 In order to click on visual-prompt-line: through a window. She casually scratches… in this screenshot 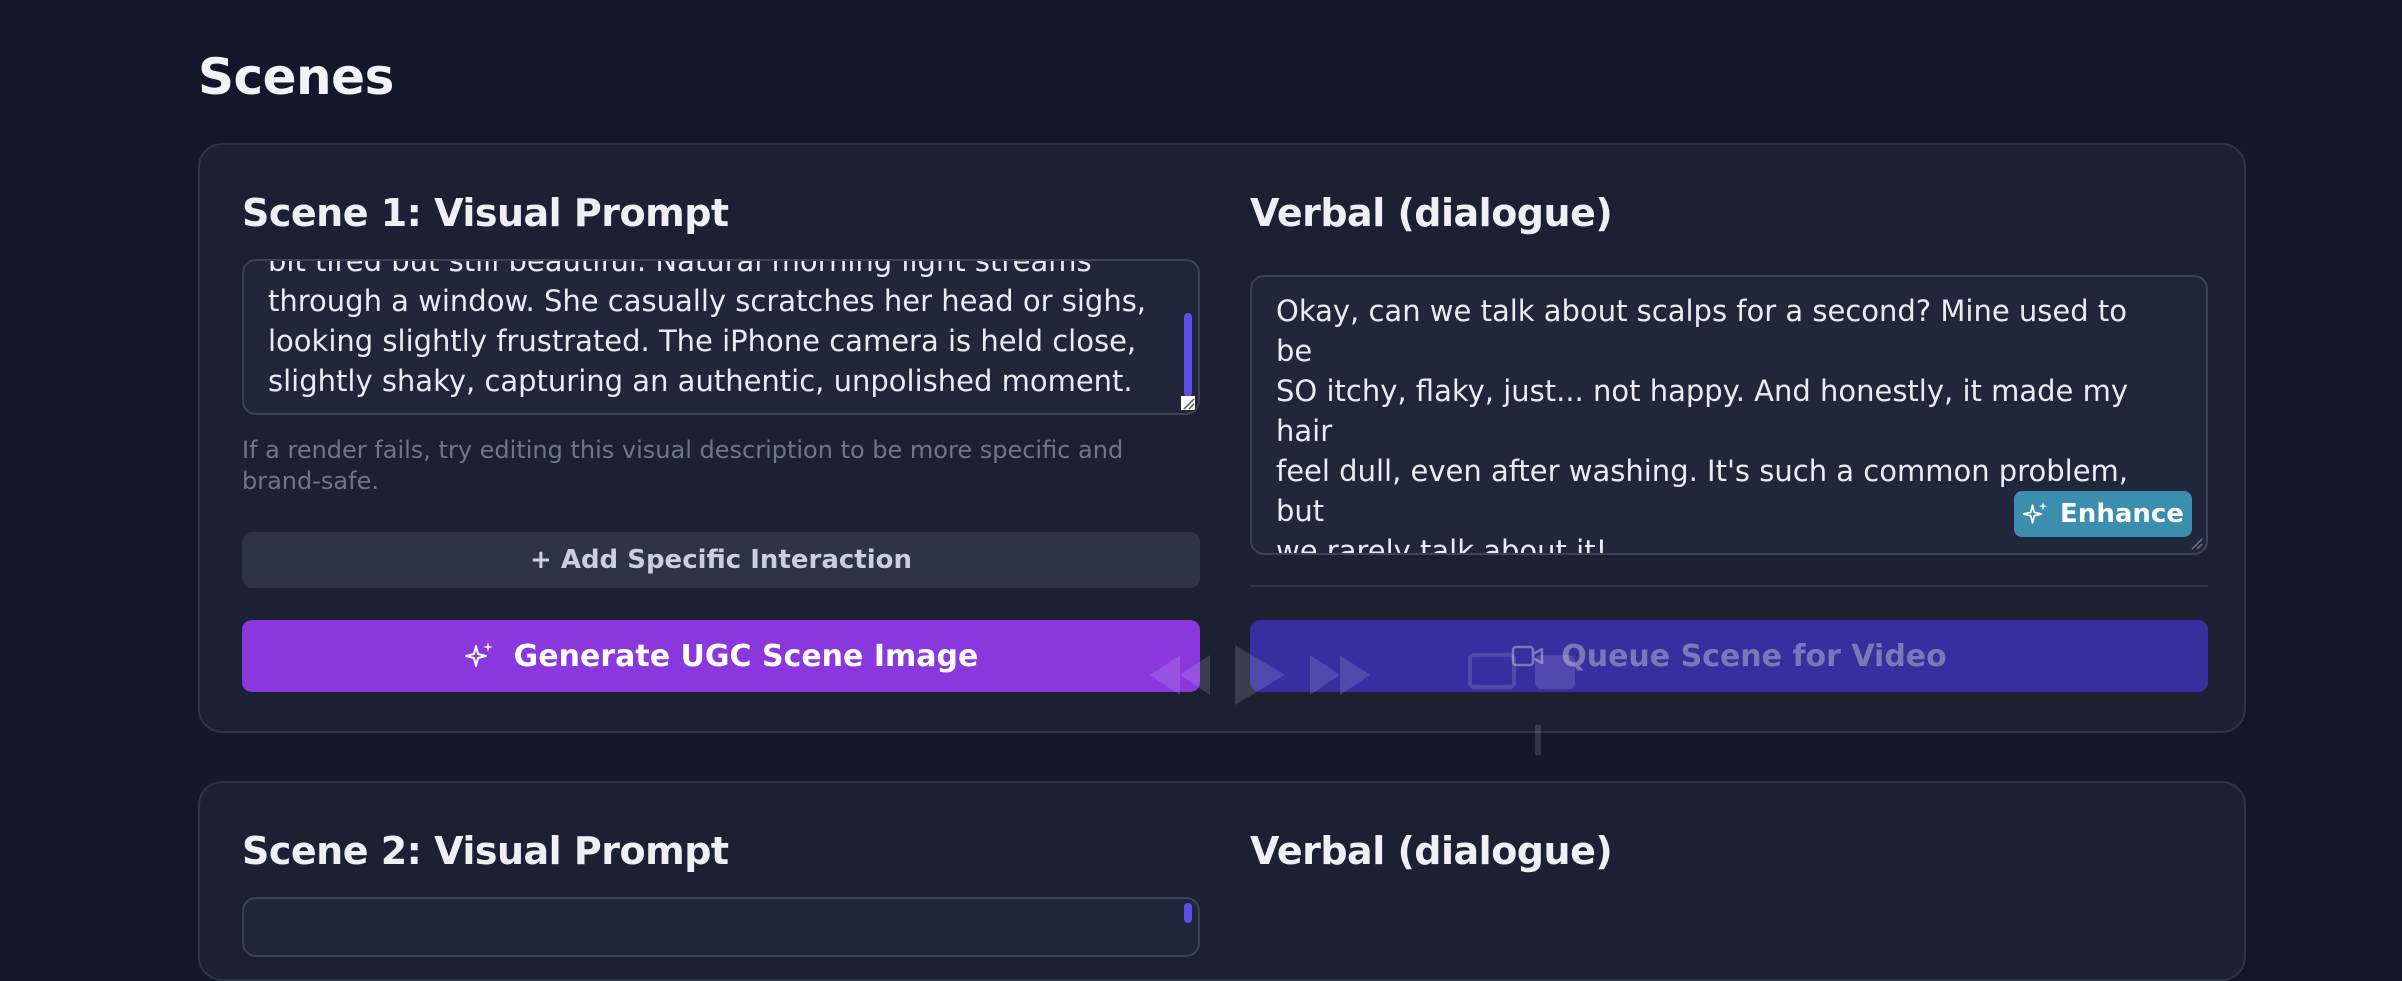, I will do `click(707, 301)`.